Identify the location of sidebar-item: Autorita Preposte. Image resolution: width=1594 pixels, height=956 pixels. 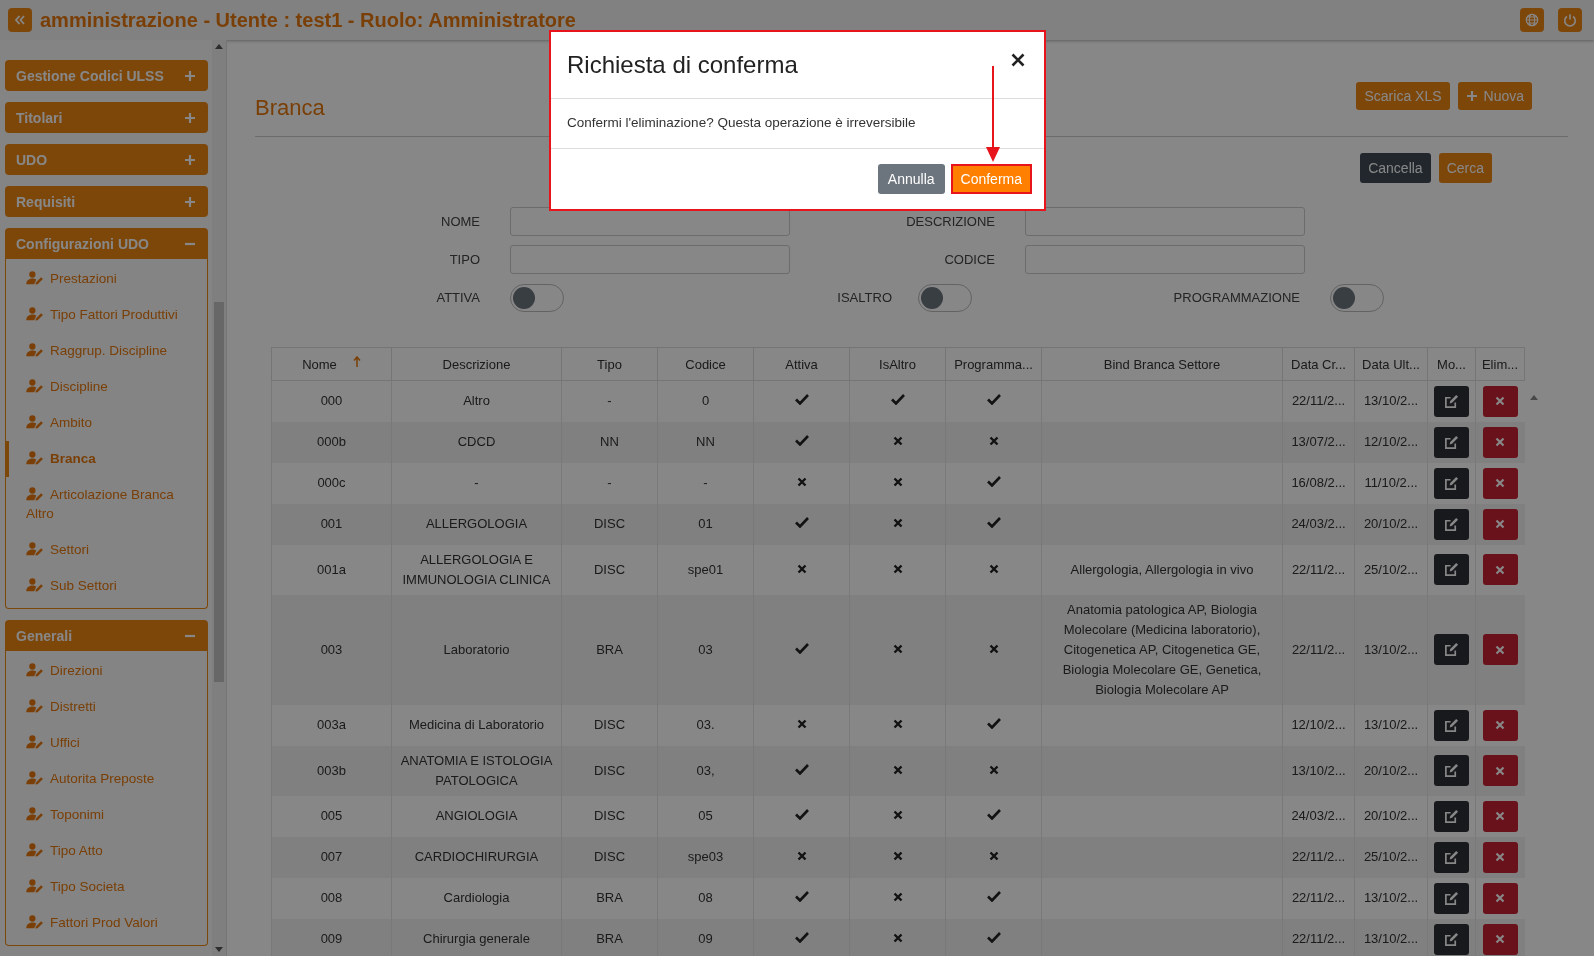
(106, 779).